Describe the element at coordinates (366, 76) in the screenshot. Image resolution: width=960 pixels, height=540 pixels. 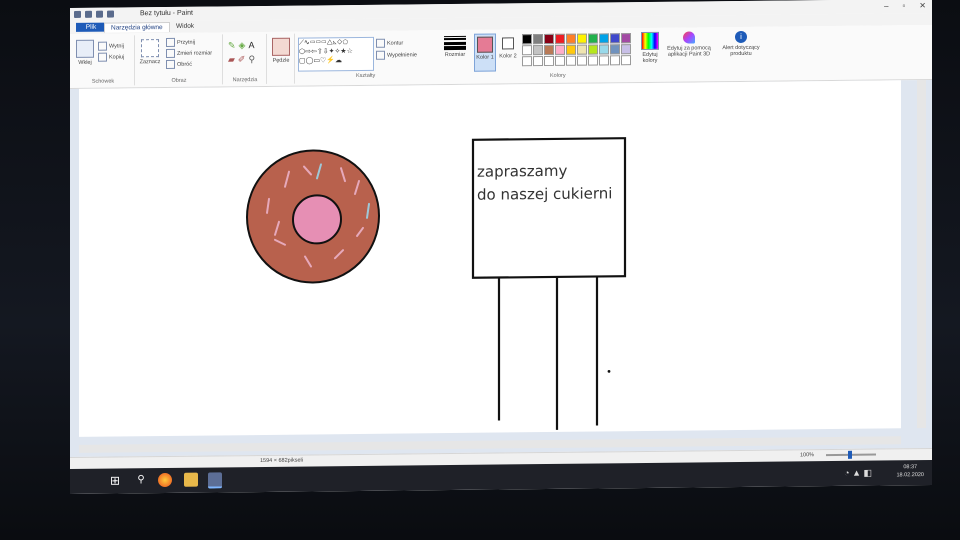
I see `shapes-group-label: Kształty` at that location.